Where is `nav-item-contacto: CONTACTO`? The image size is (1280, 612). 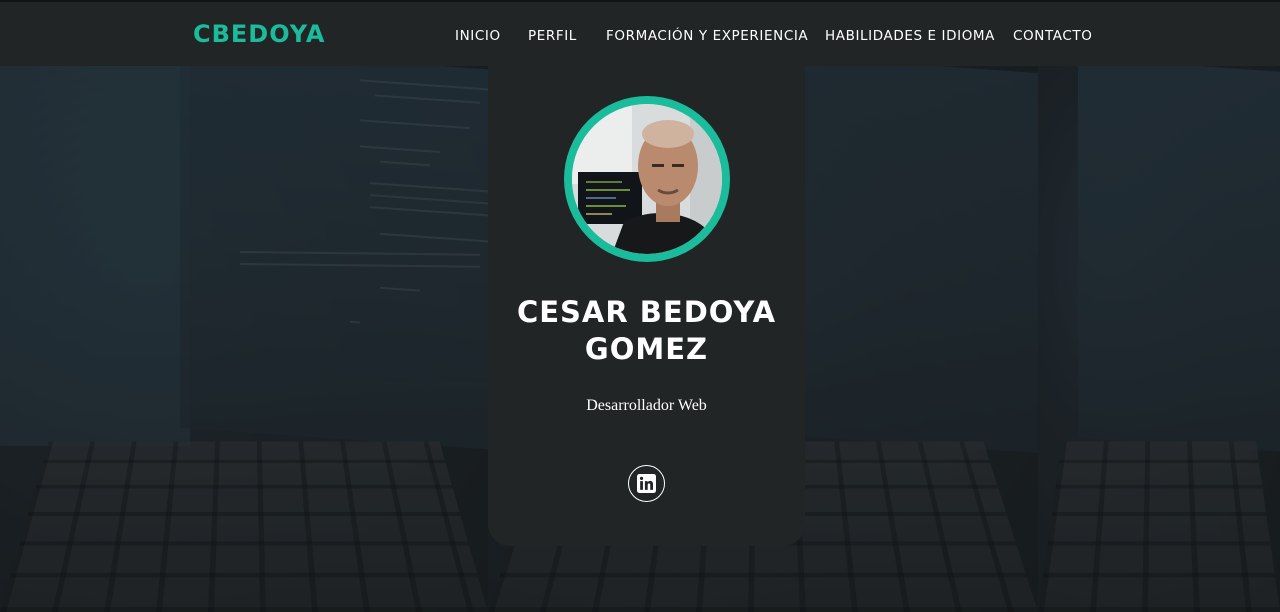 nav-item-contacto: CONTACTO is located at coordinates (1052, 36).